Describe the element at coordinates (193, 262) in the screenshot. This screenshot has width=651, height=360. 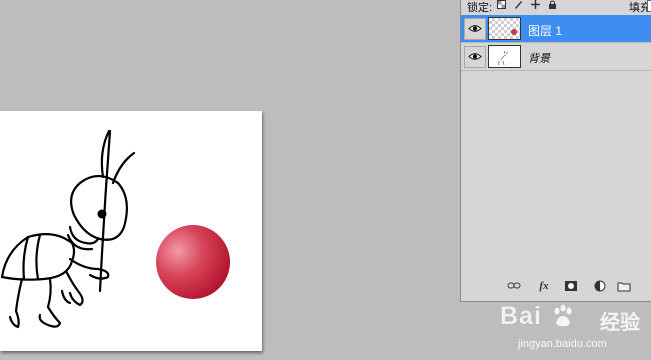
I see `red-sphere` at that location.